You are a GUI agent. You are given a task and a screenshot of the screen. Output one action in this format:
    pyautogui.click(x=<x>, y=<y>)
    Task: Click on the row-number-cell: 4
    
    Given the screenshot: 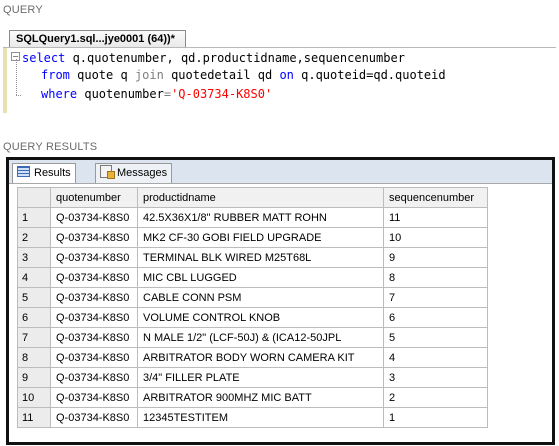 What is the action you would take?
    pyautogui.click(x=34, y=277)
    